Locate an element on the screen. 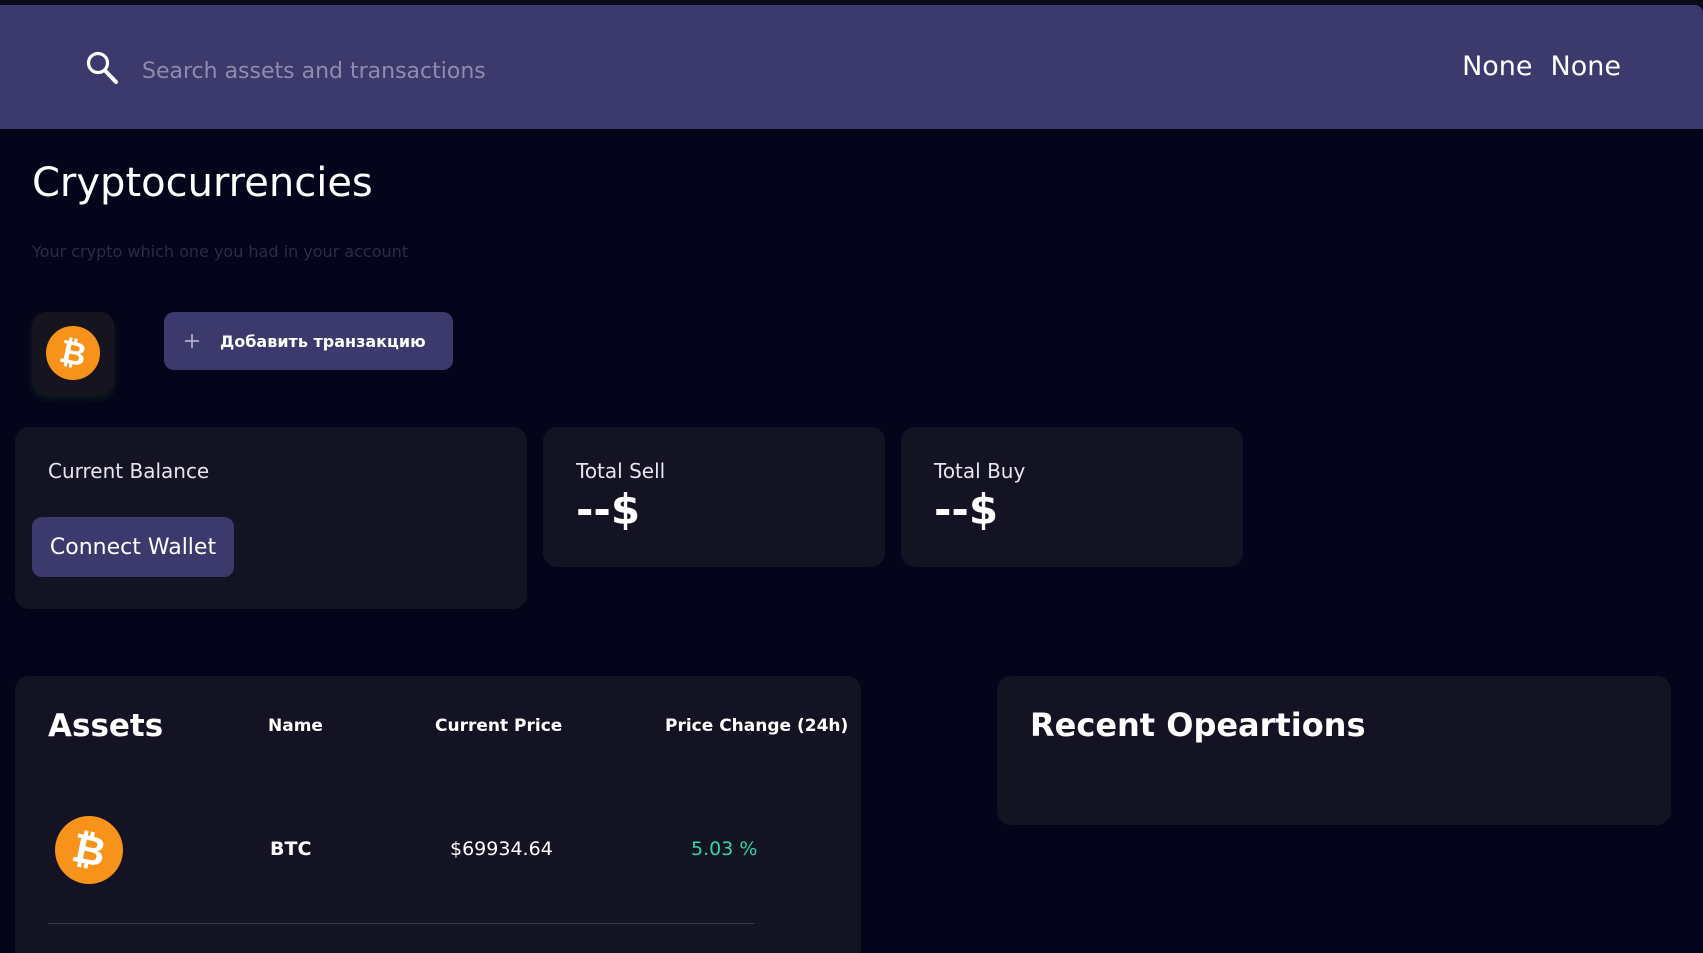 The height and width of the screenshot is (953, 1703). search-icon is located at coordinates (102, 68).